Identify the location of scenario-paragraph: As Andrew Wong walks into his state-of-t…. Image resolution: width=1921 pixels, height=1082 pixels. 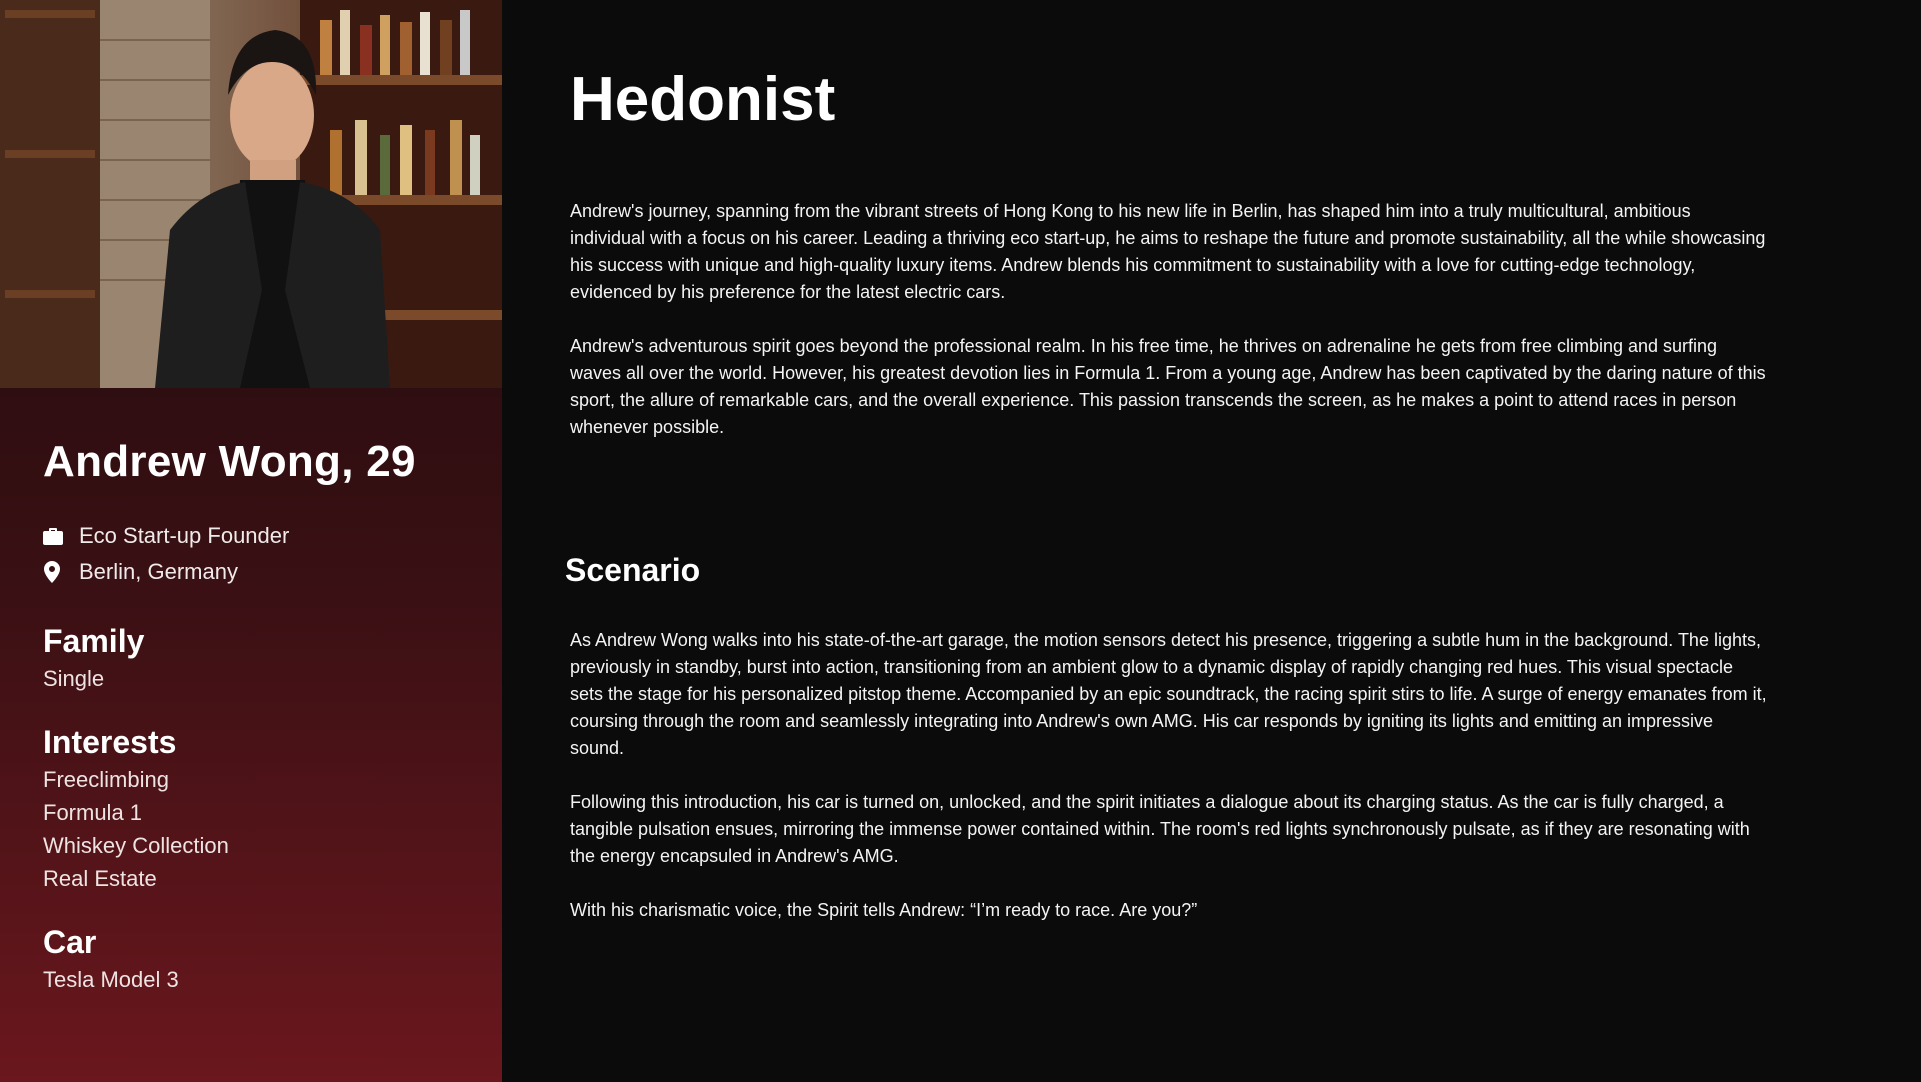
(1168, 694).